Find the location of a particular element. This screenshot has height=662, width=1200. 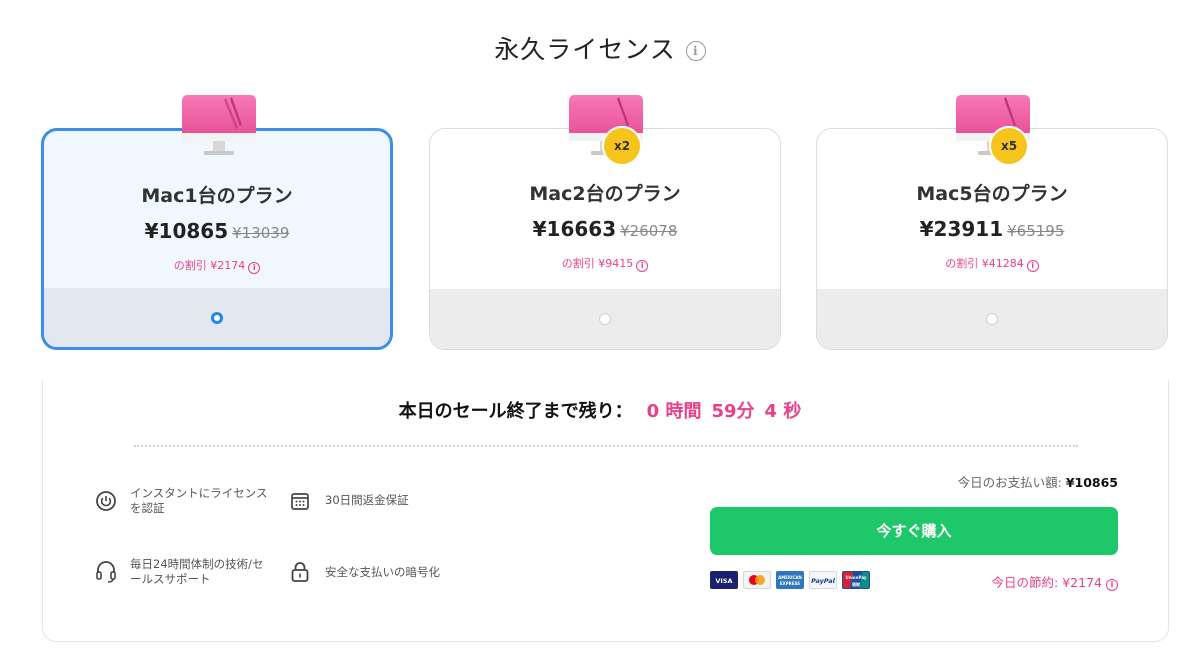

plan-name: Mac1台のプラン is located at coordinates (217, 196).